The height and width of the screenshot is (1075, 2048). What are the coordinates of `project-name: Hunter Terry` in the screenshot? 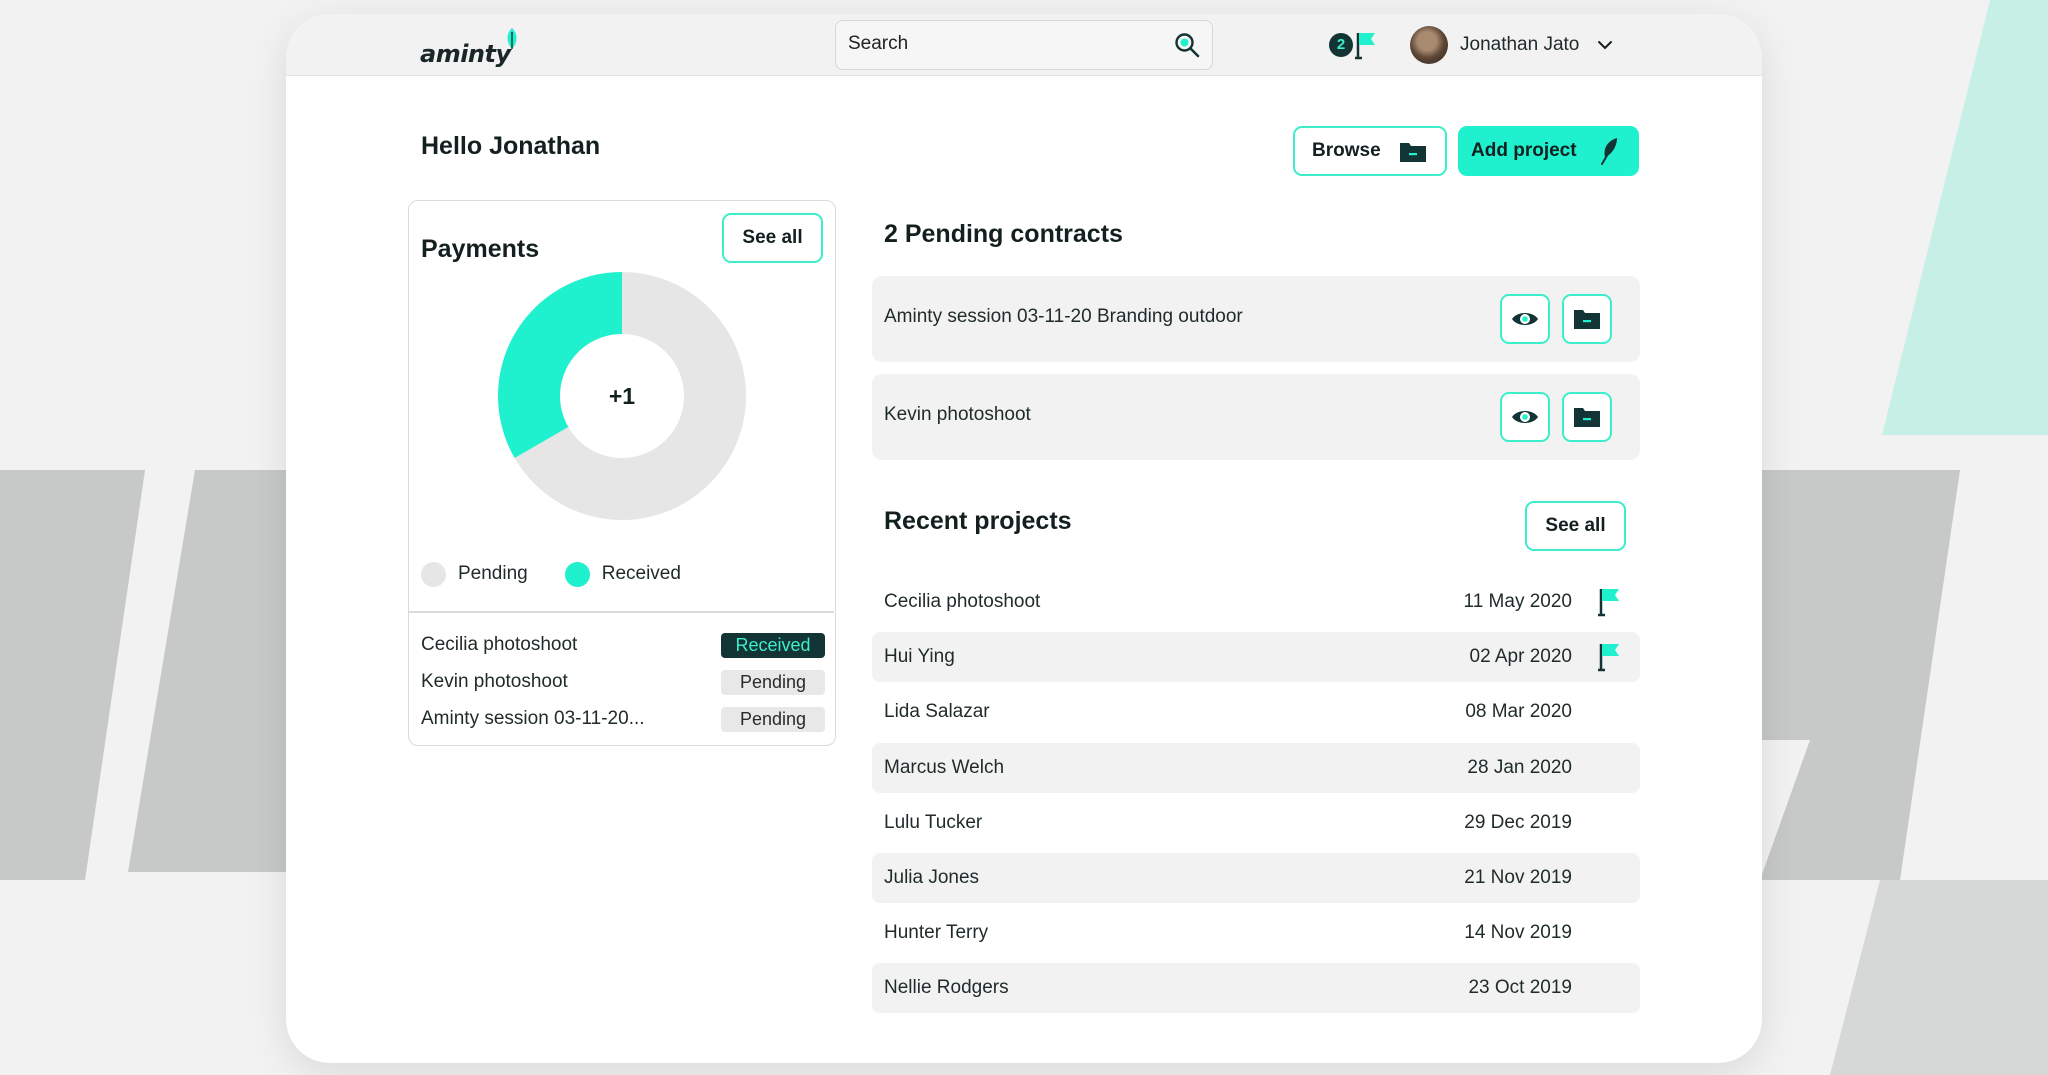 It's located at (936, 933).